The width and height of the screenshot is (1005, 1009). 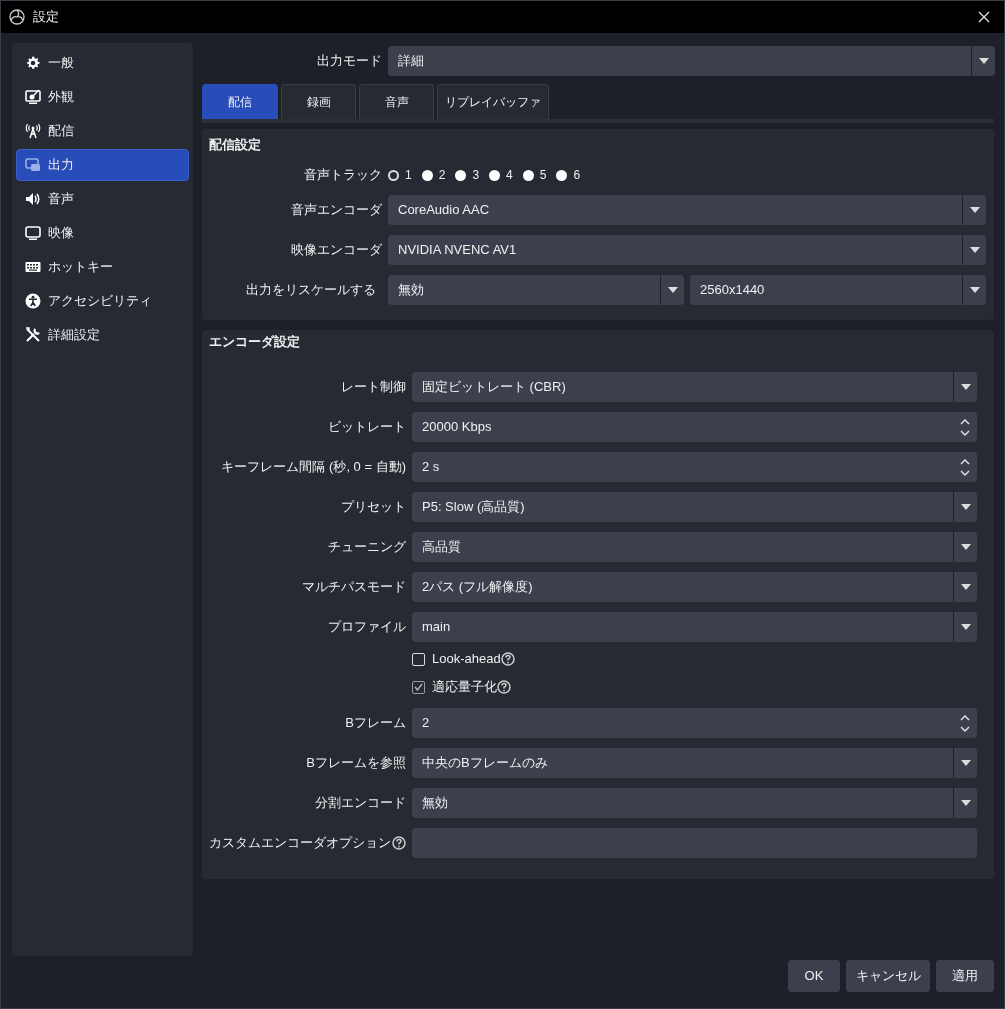 I want to click on speaker-icon, so click(x=33, y=199).